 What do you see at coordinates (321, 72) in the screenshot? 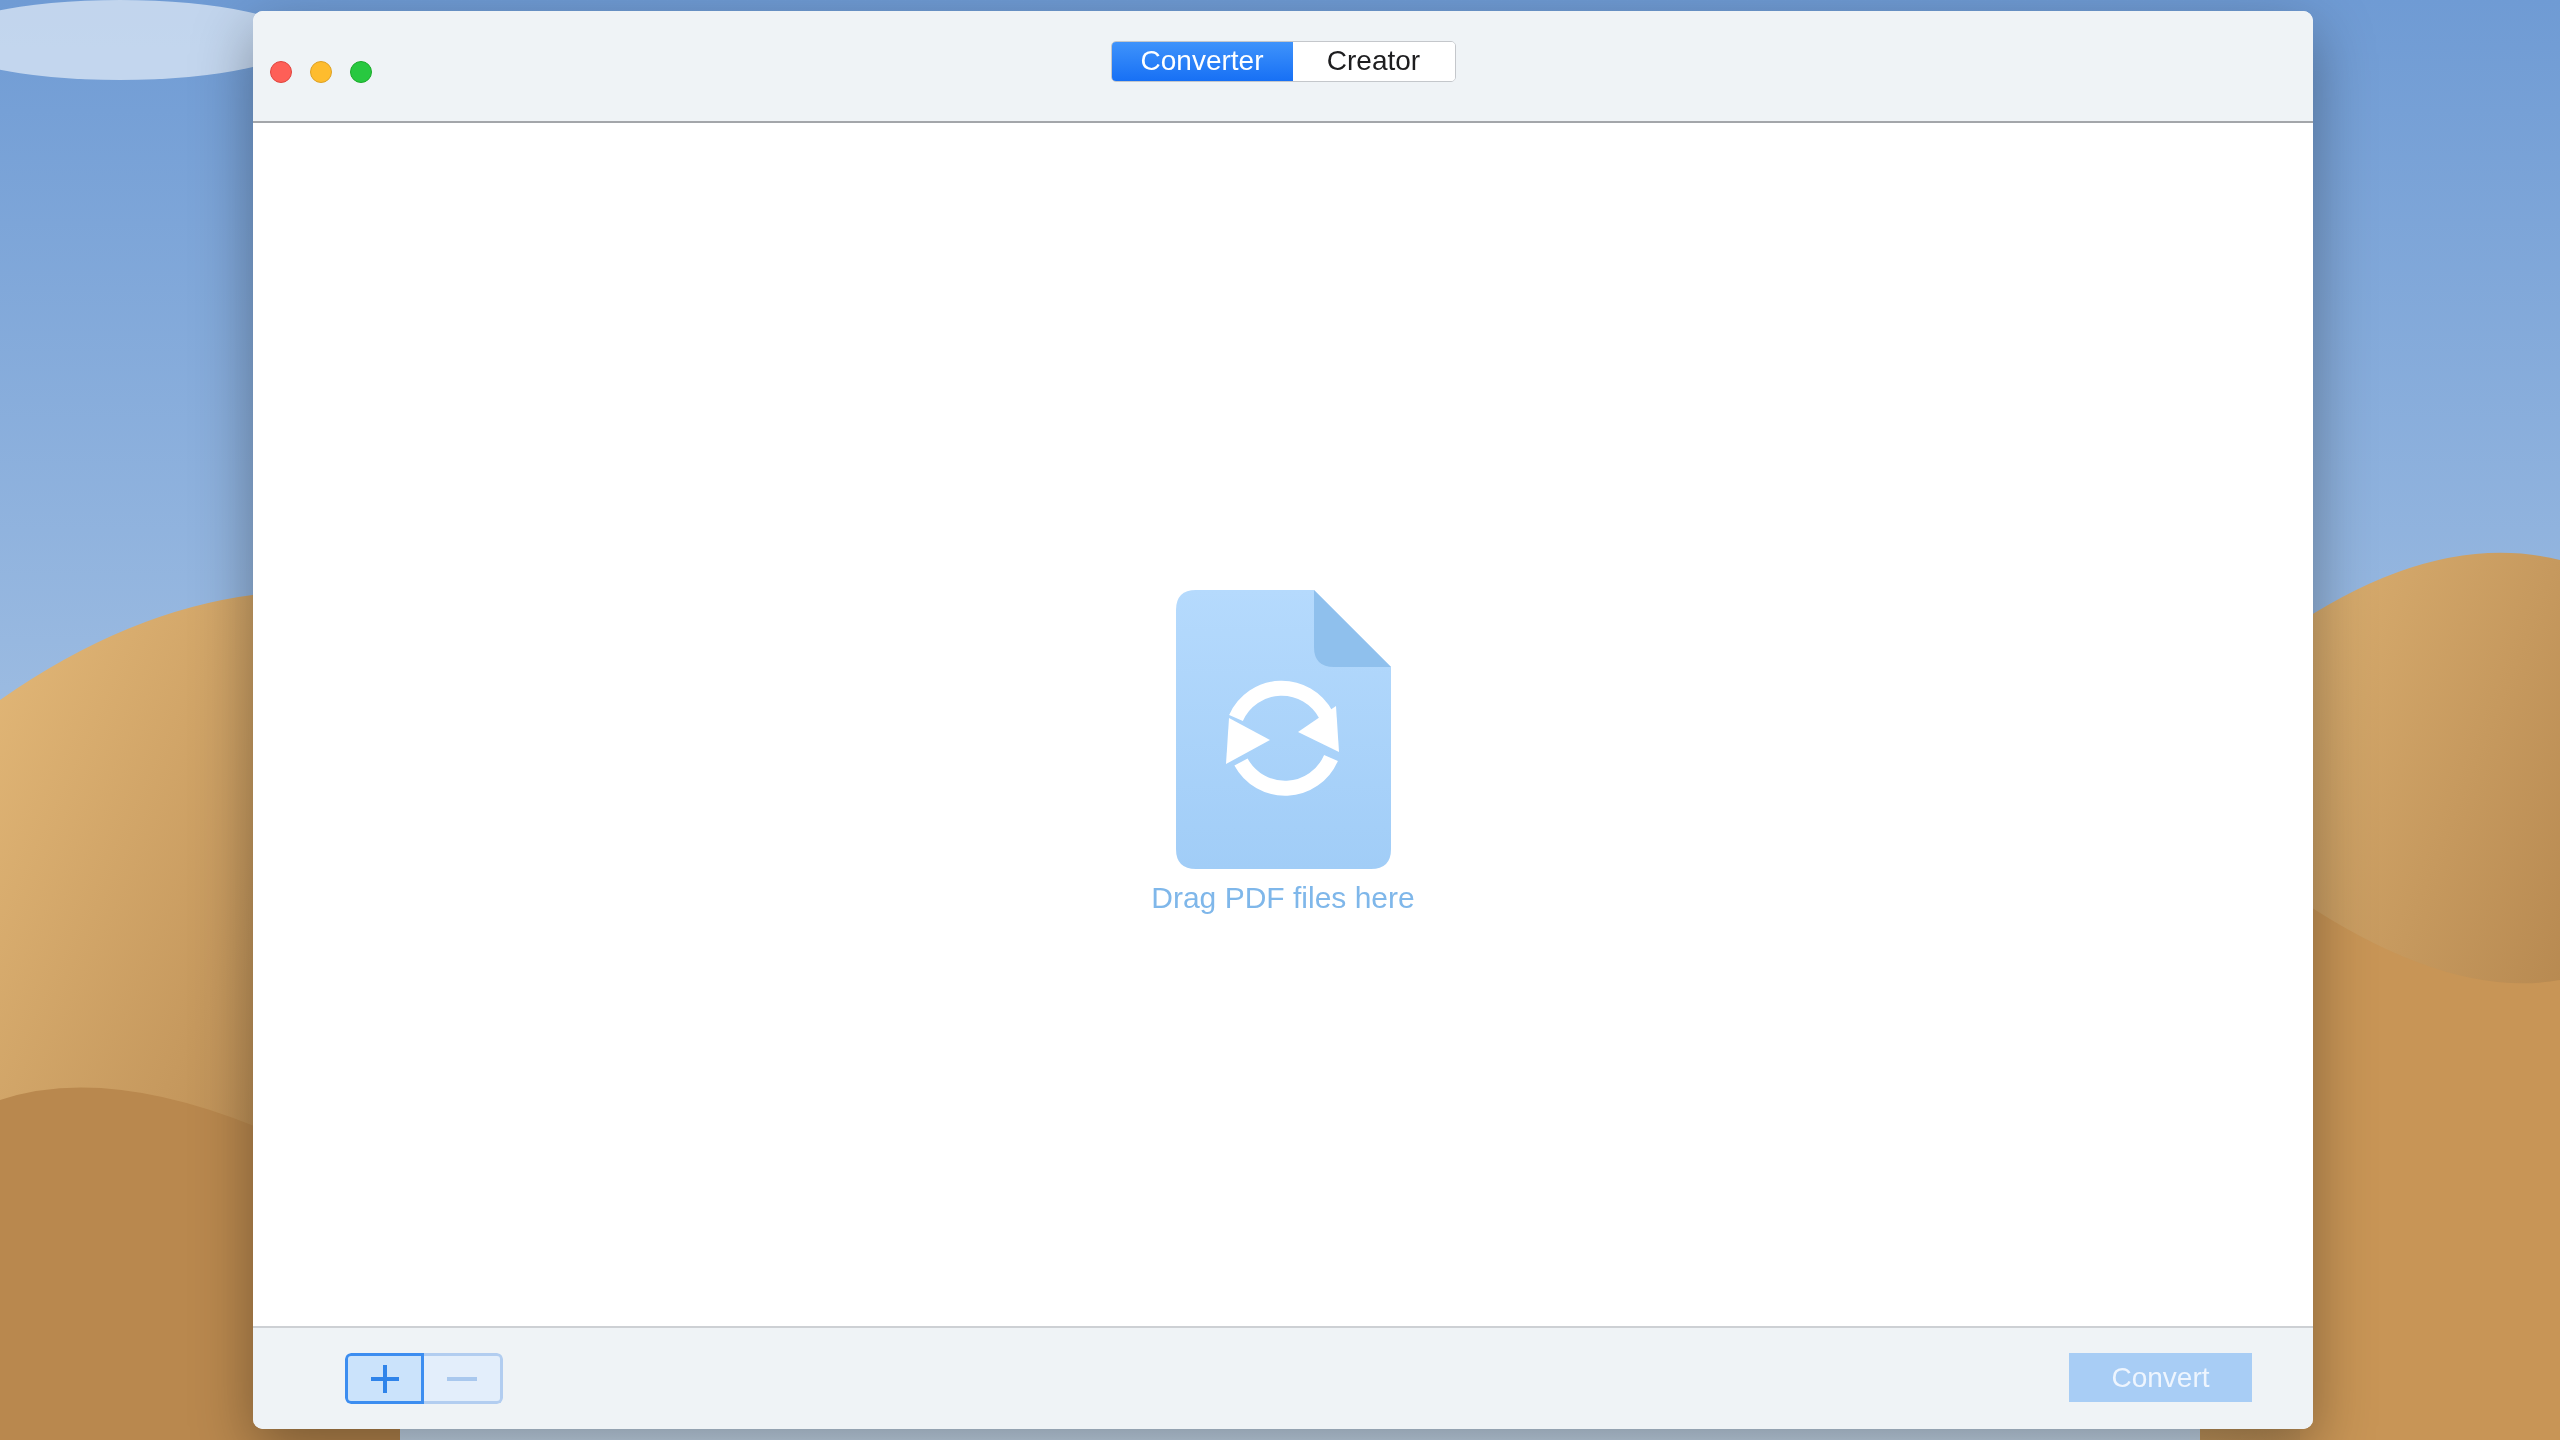
I see `window-minimize-button` at bounding box center [321, 72].